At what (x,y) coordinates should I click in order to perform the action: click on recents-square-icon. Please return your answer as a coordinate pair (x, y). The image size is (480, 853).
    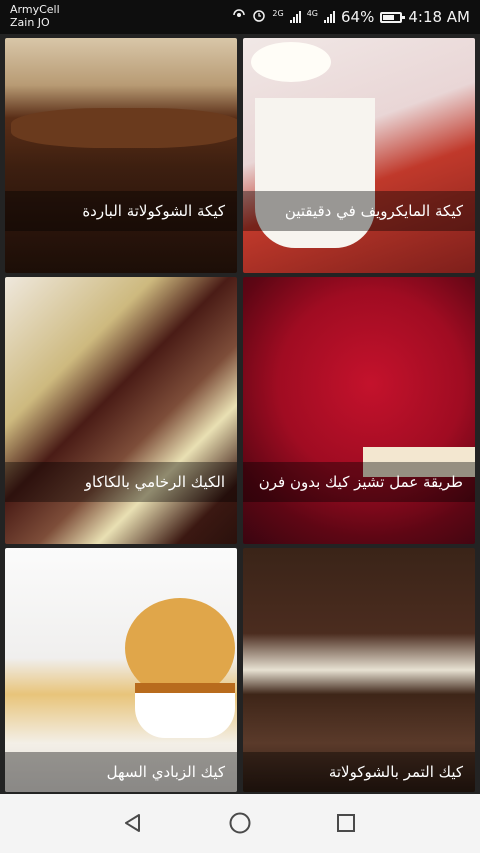
    Looking at the image, I should click on (346, 823).